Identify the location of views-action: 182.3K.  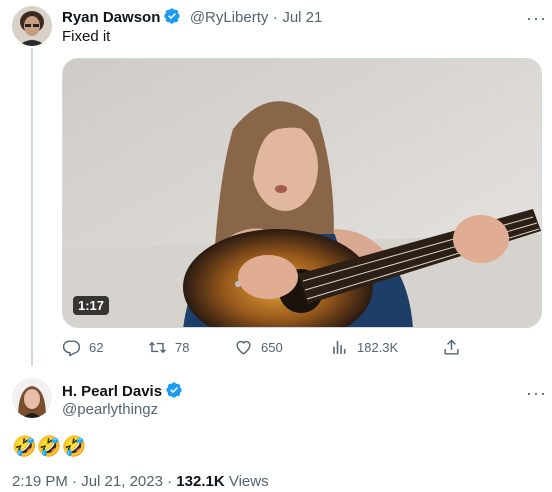
(364, 347).